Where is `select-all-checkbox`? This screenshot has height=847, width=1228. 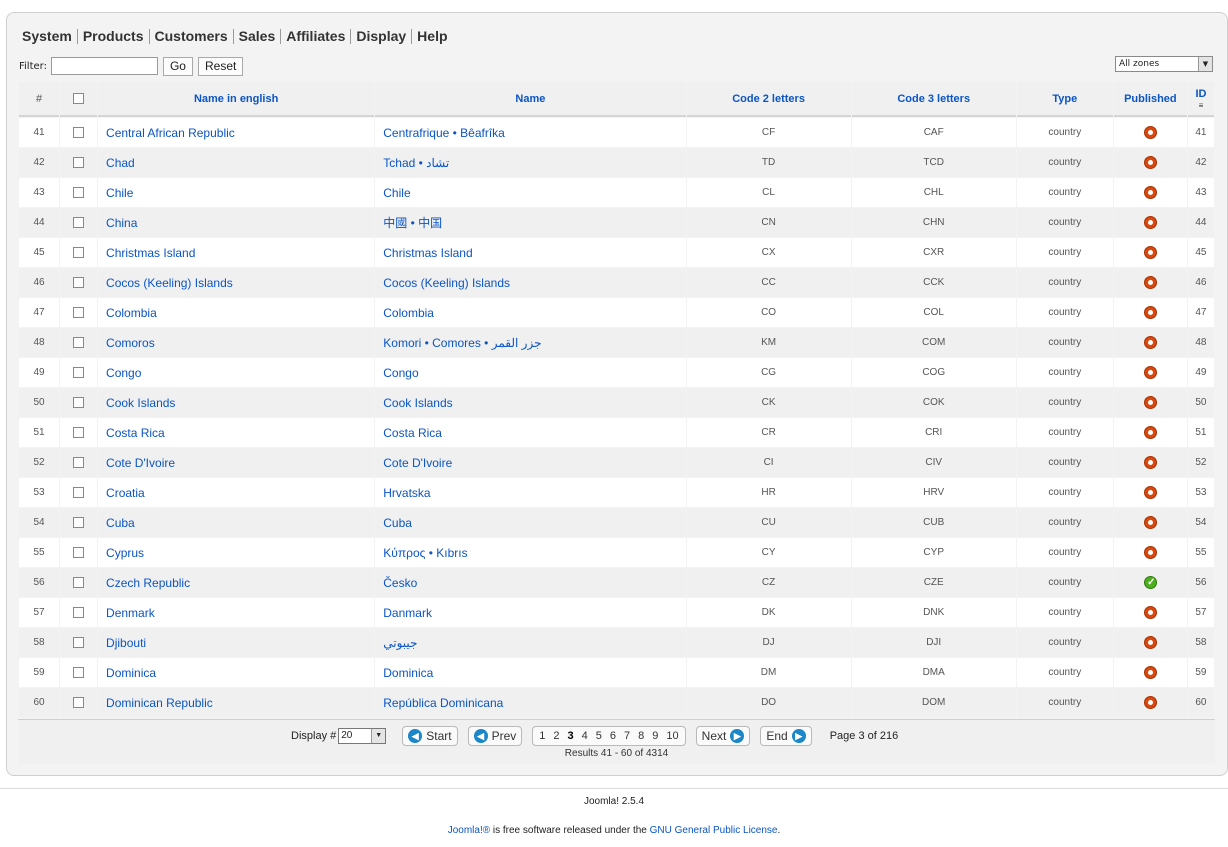
select-all-checkbox is located at coordinates (79, 99).